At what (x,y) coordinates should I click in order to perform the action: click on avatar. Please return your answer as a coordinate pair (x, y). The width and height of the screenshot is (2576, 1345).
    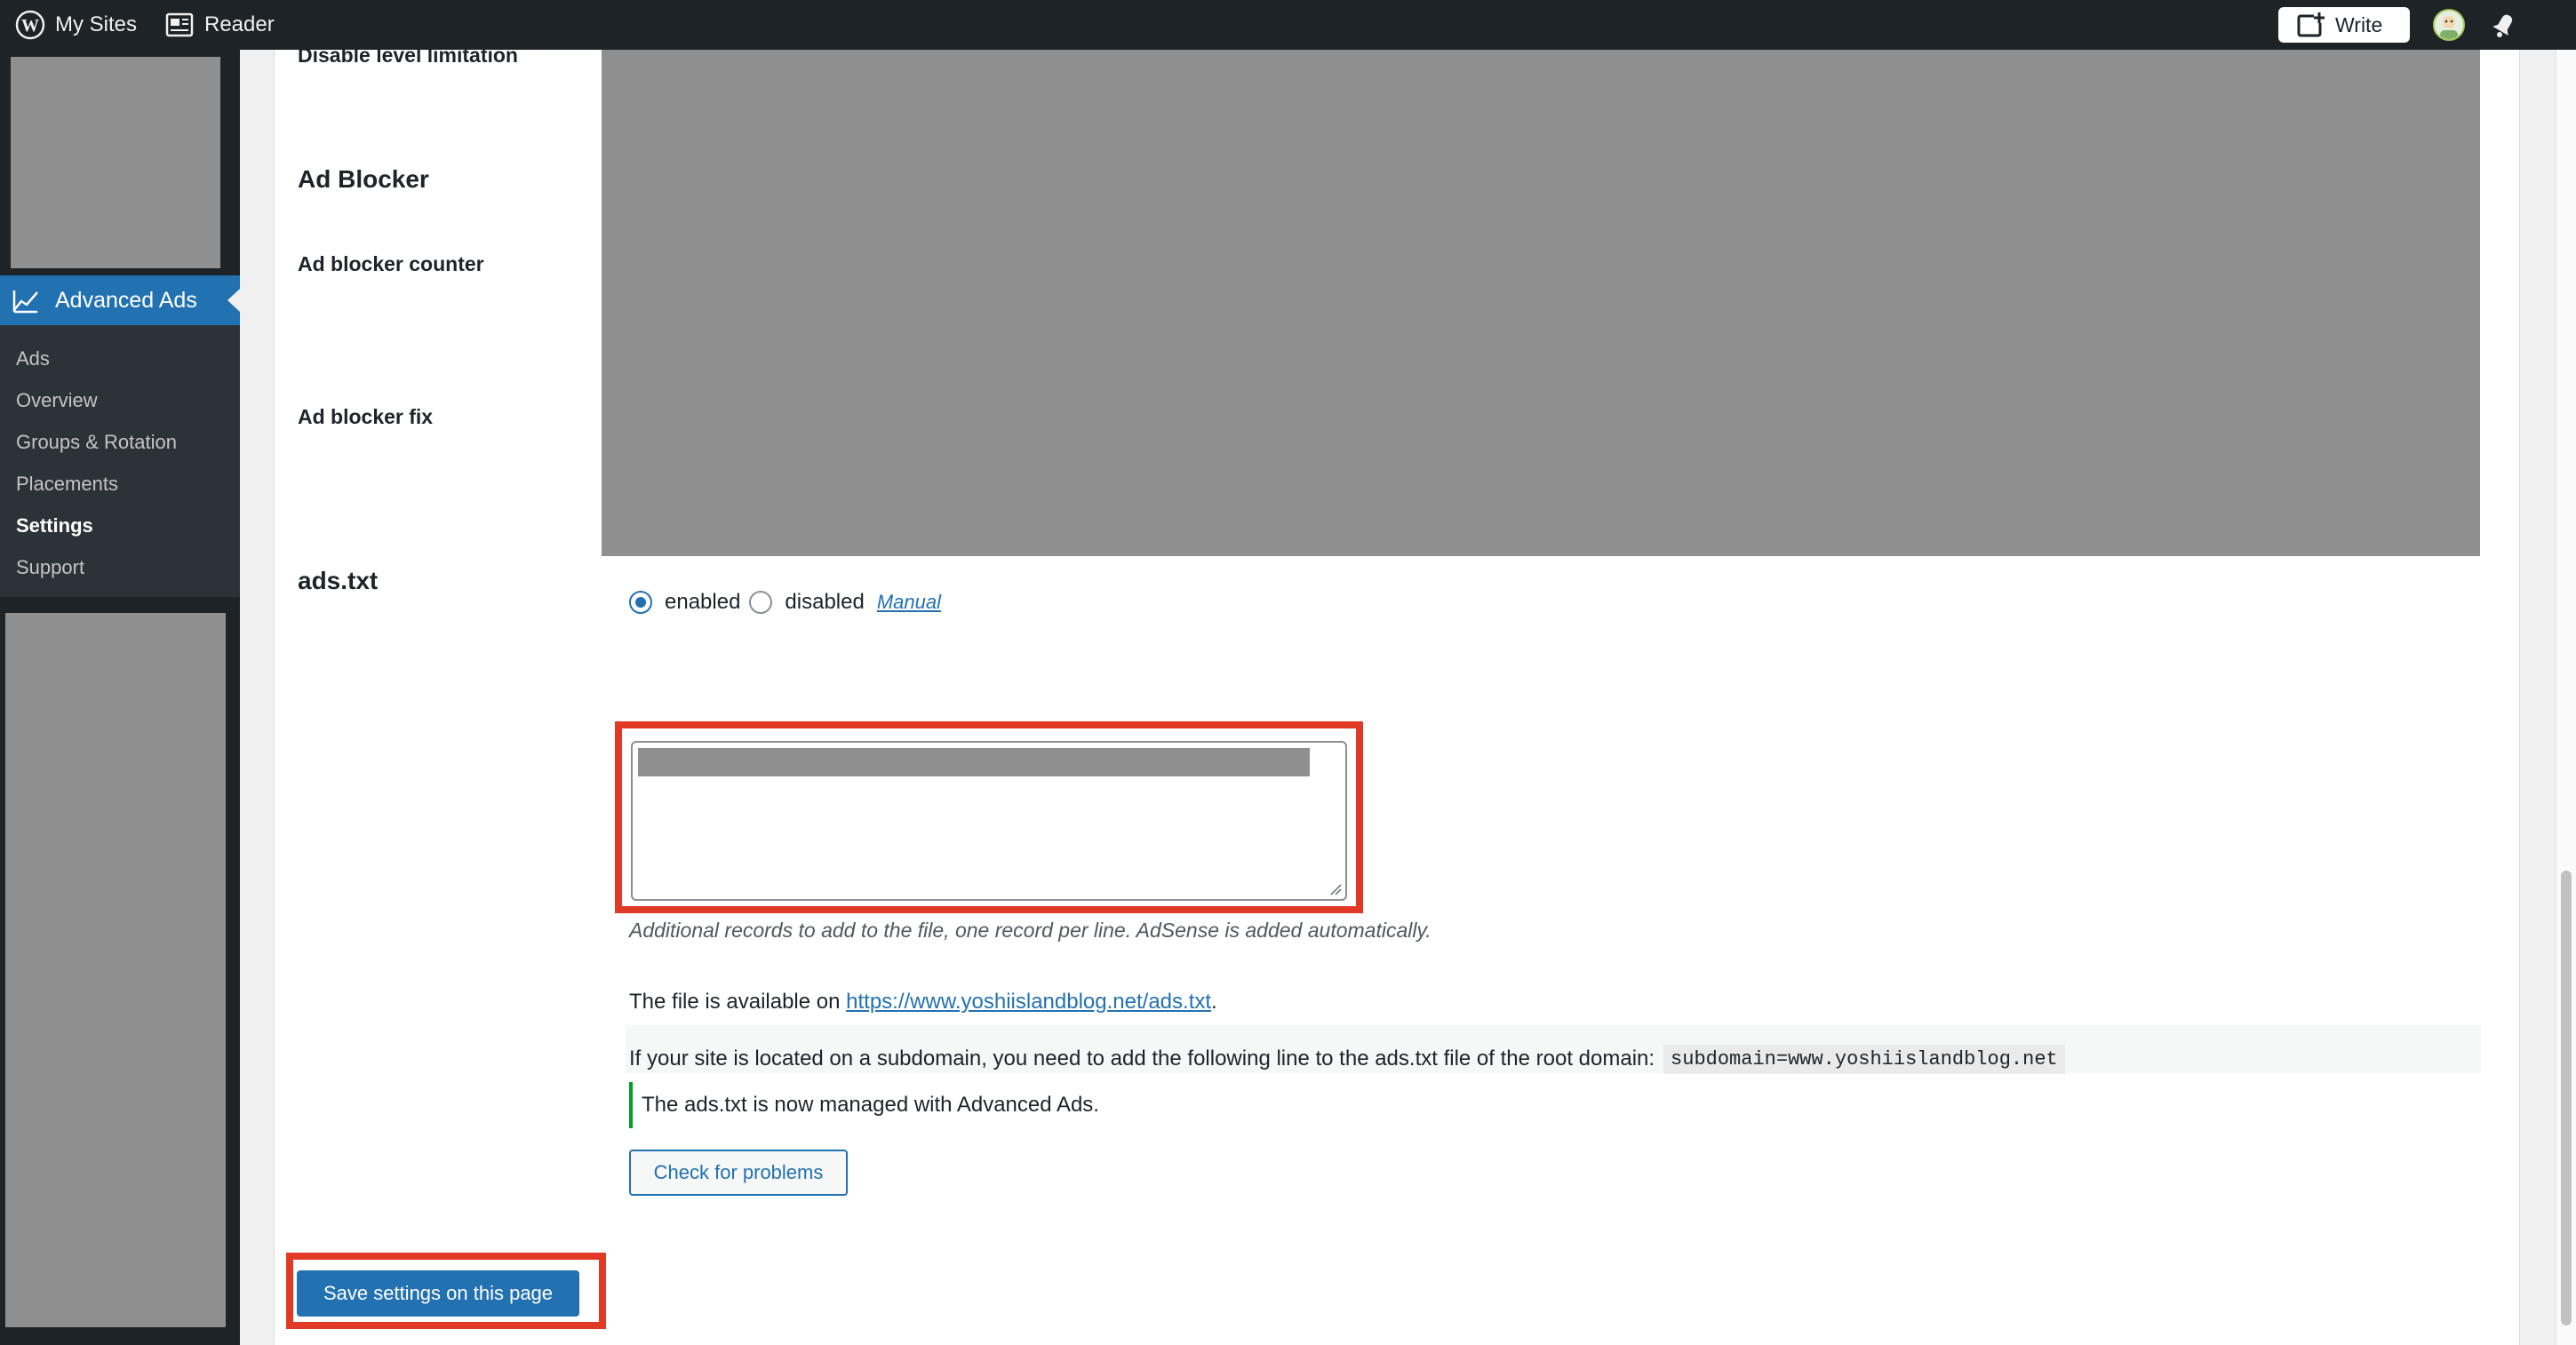
    Looking at the image, I should click on (2449, 25).